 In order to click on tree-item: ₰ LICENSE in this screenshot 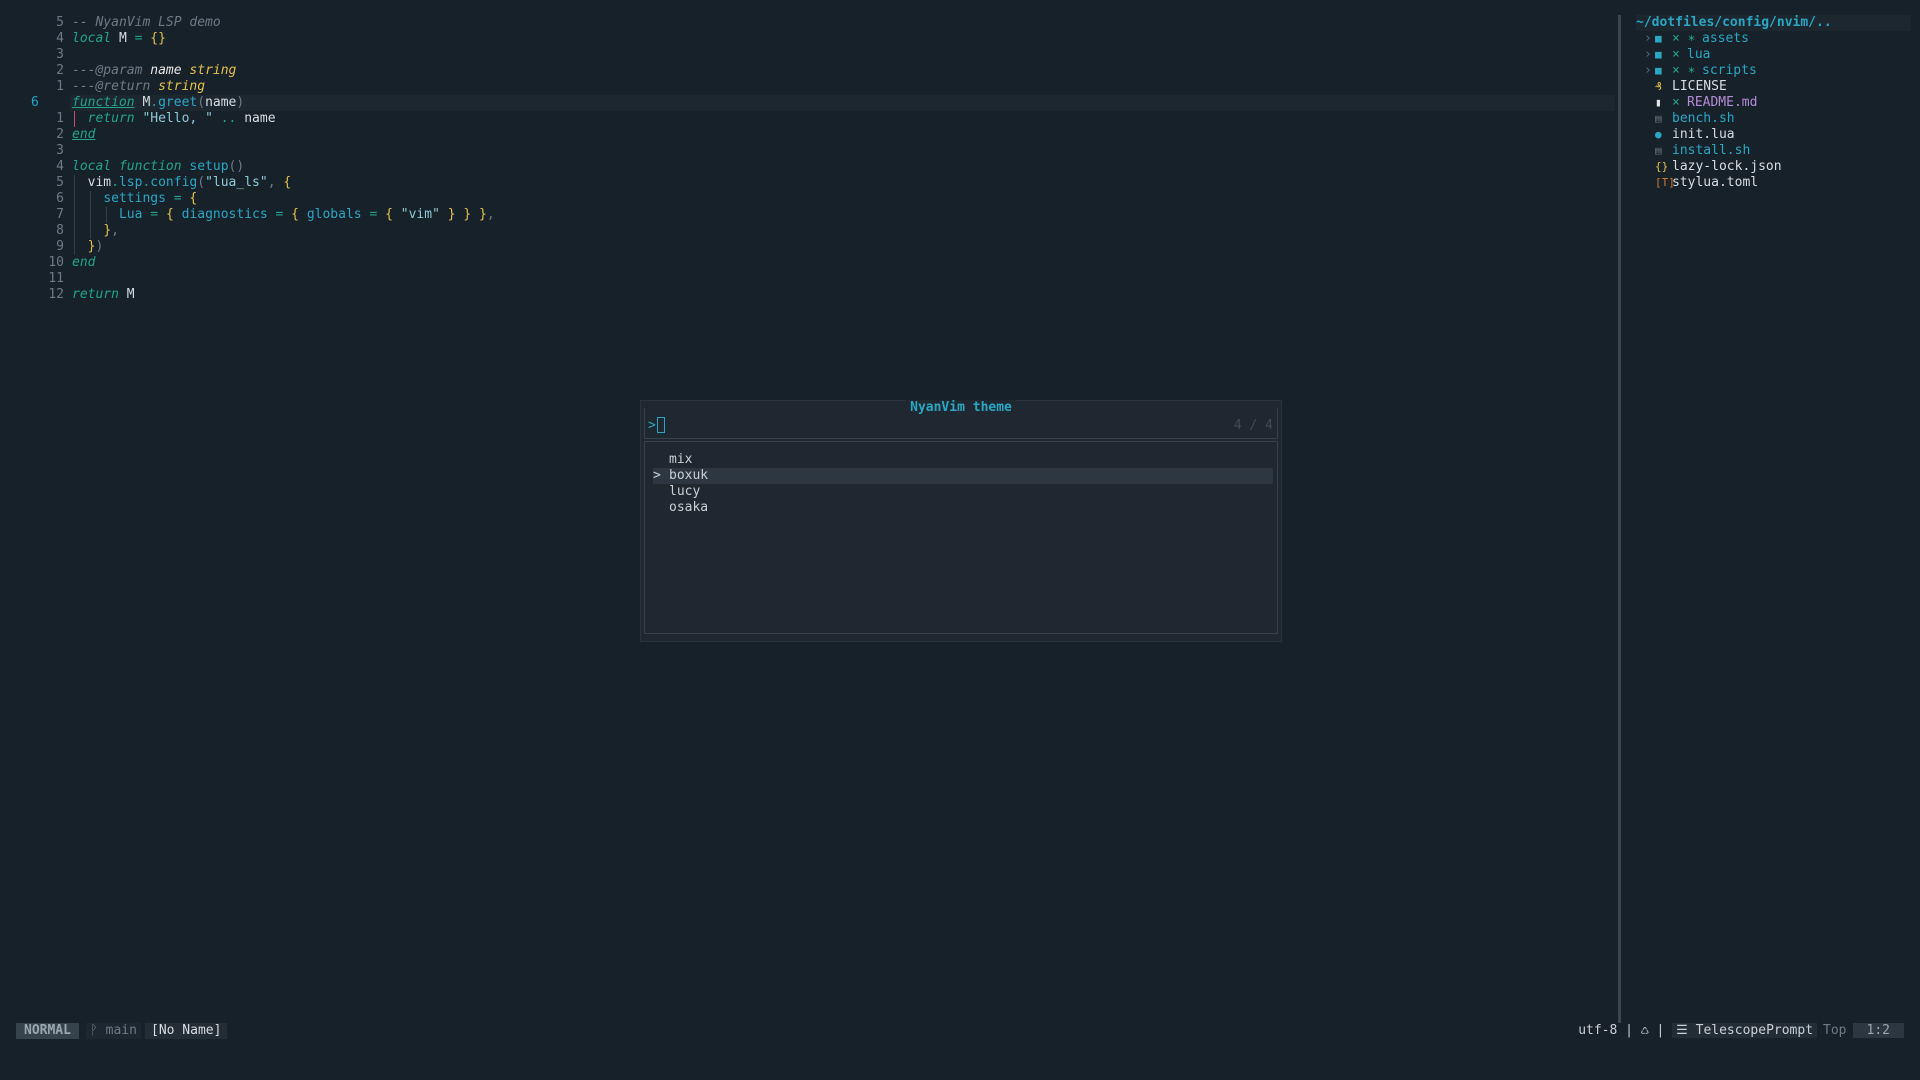, I will do `click(1767, 87)`.